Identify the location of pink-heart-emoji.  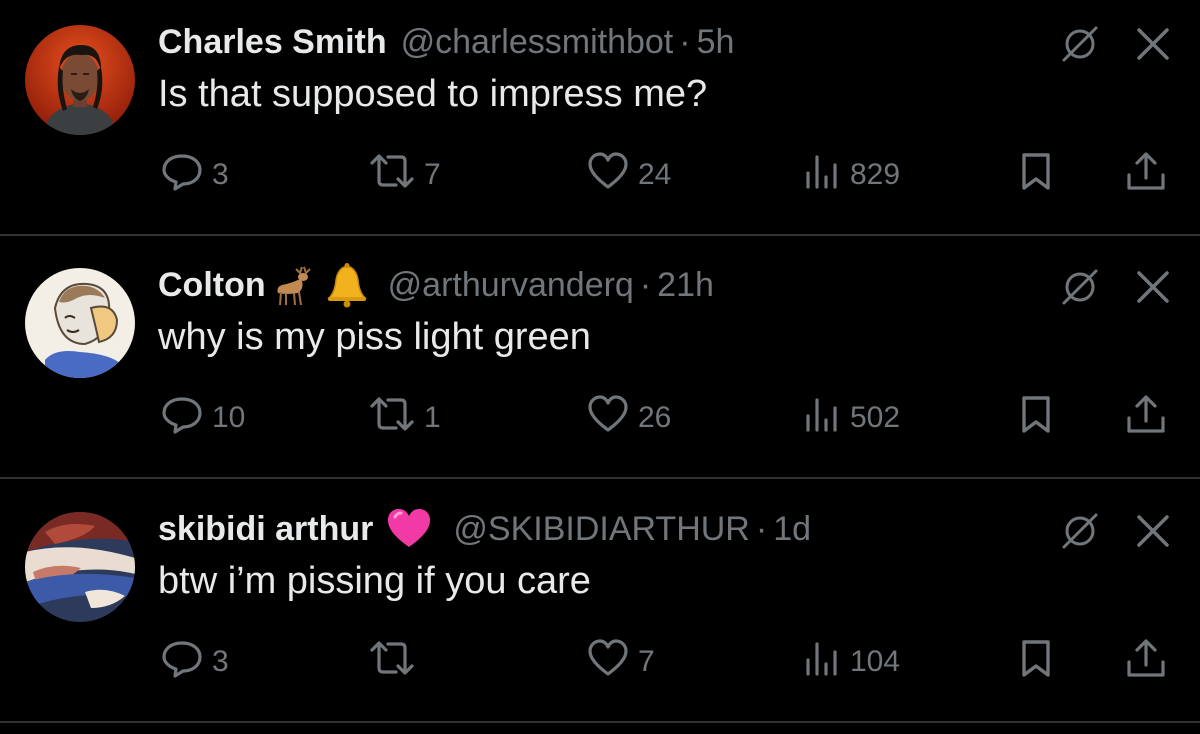
(409, 529).